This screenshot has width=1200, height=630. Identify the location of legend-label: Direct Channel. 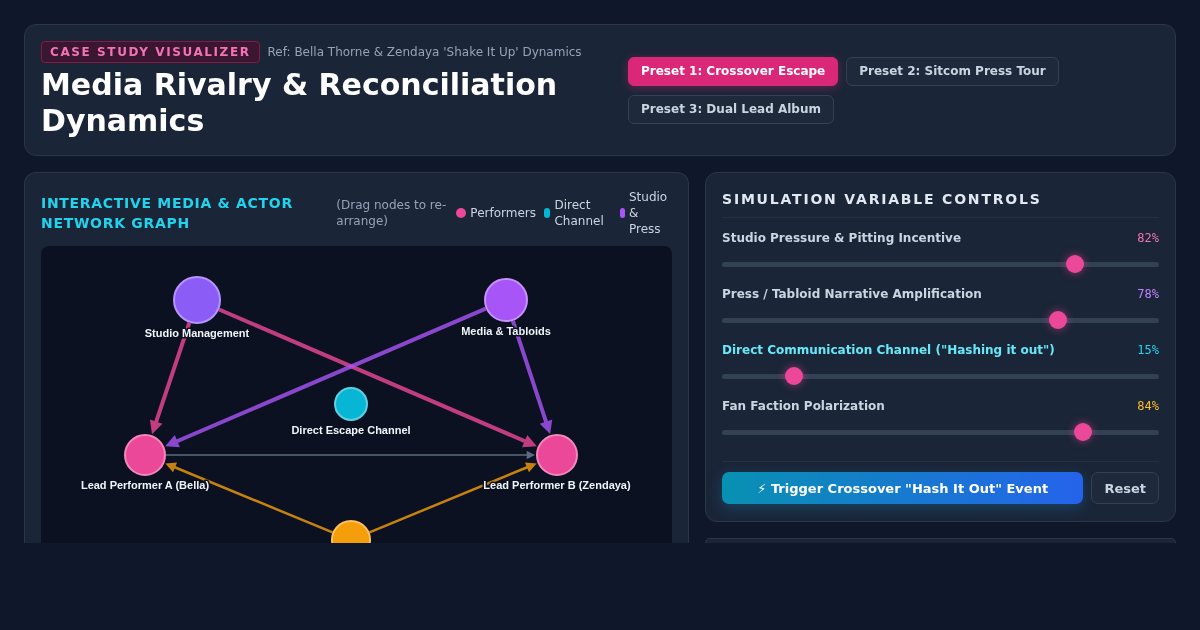
(579, 213).